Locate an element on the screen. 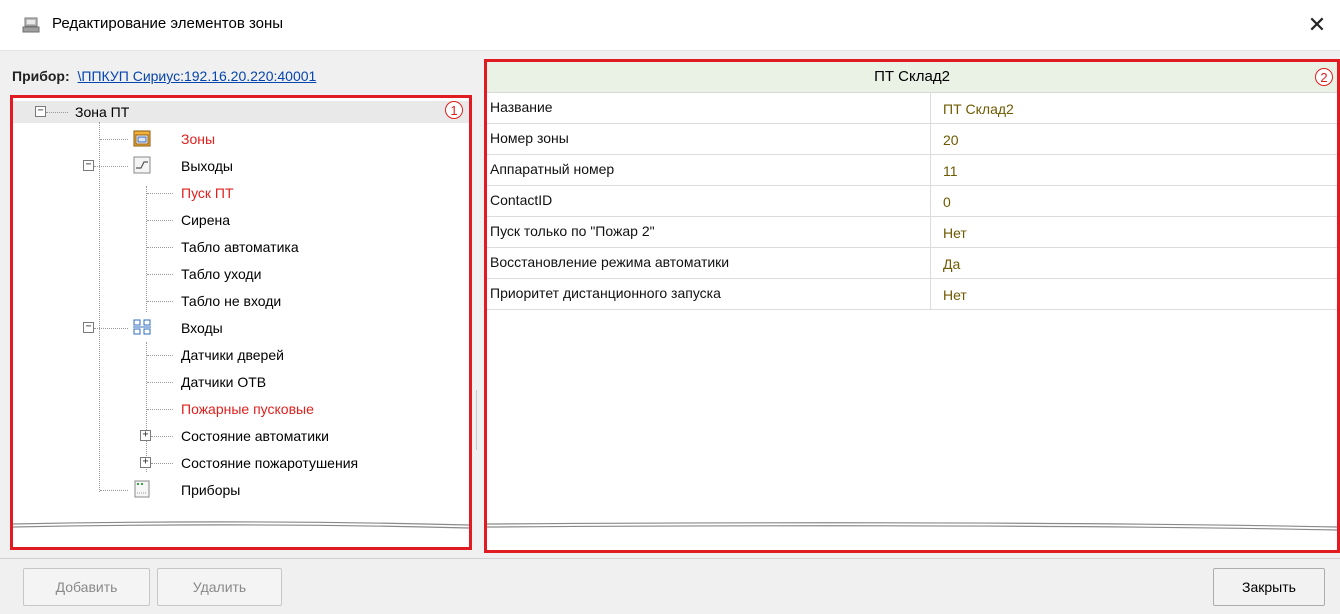 This screenshot has width=1340, height=614. devices-icon is located at coordinates (142, 489).